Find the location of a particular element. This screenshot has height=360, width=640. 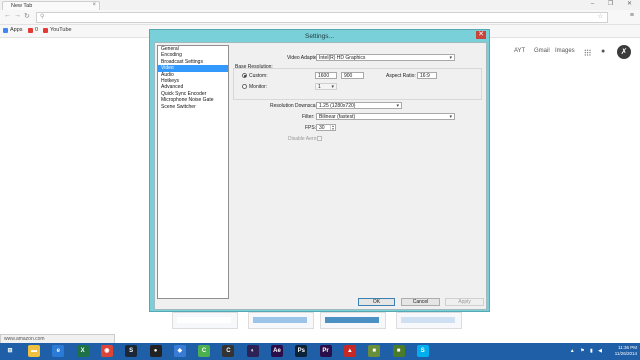

downscale-select: 1.25 (1280x720) ▾ is located at coordinates (359, 105).